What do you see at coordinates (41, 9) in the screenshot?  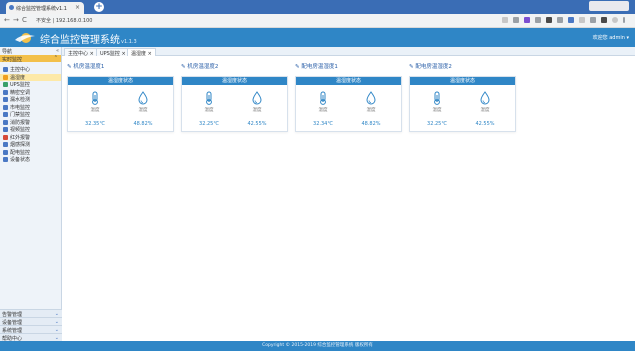 I see `browser-tab-title: 综合监控管理系统v1.1` at bounding box center [41, 9].